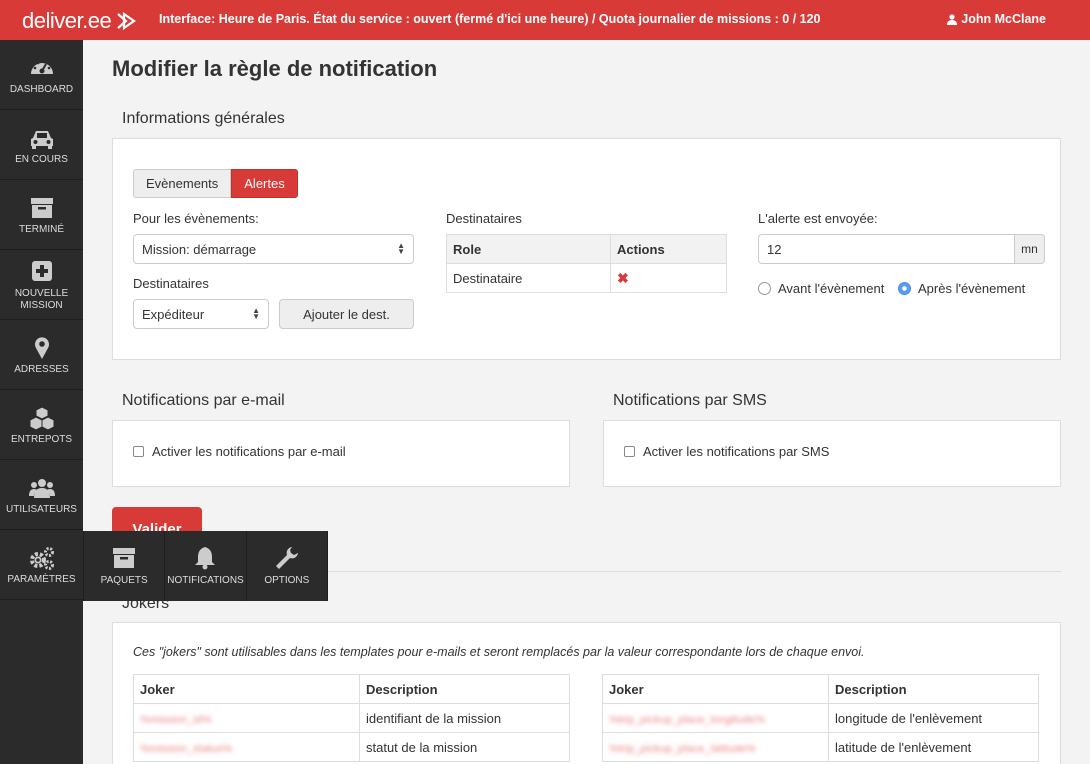 The width and height of the screenshot is (1090, 764). I want to click on play-logo-icon, so click(127, 21).